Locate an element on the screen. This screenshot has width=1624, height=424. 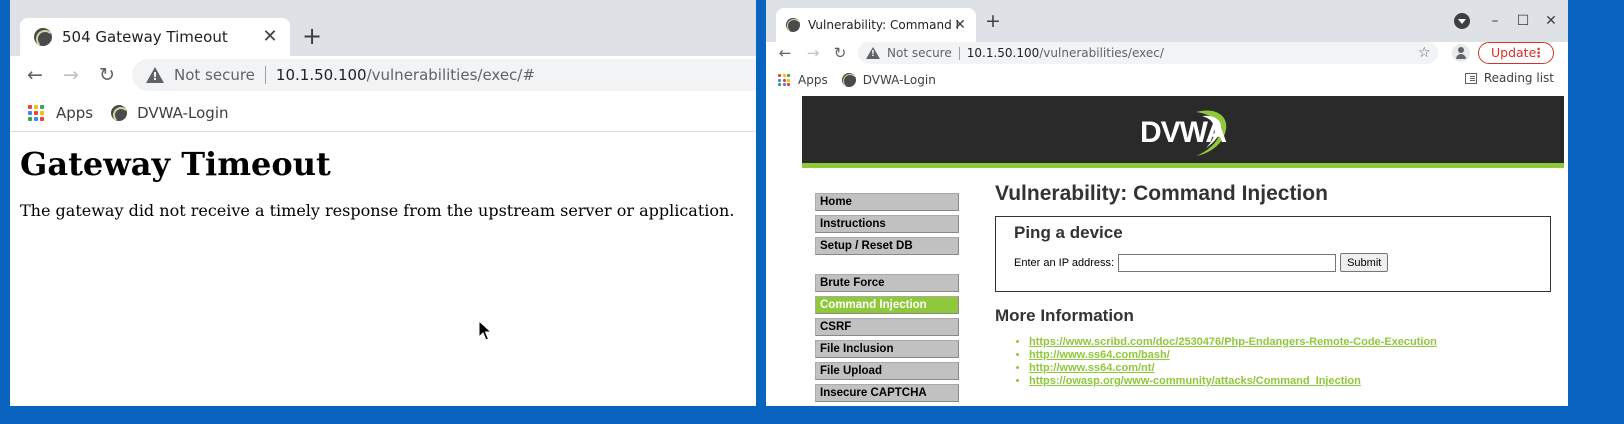
url-path: /vulnerabilities/exec/# is located at coordinates (450, 75).